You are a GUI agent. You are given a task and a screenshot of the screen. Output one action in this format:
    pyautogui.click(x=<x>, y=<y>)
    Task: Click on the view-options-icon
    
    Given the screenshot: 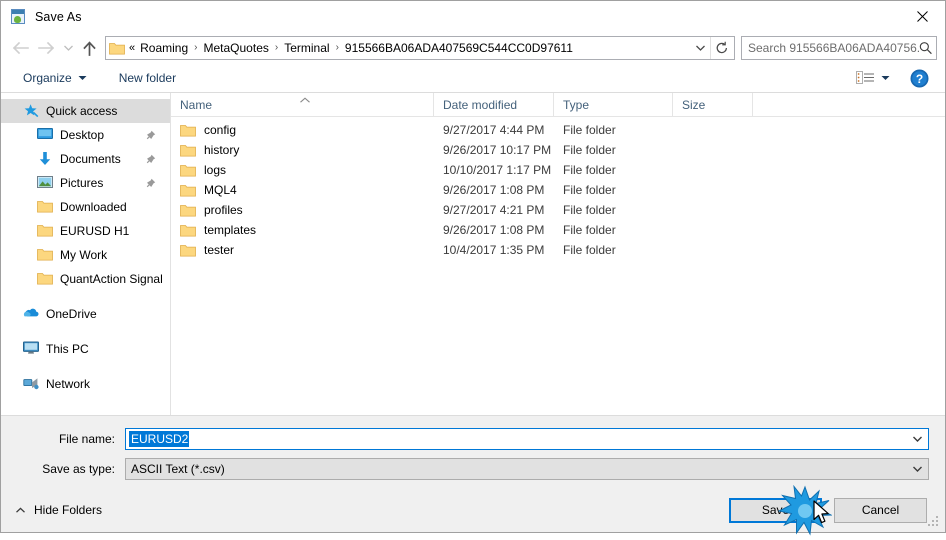 What is the action you would take?
    pyautogui.click(x=865, y=78)
    